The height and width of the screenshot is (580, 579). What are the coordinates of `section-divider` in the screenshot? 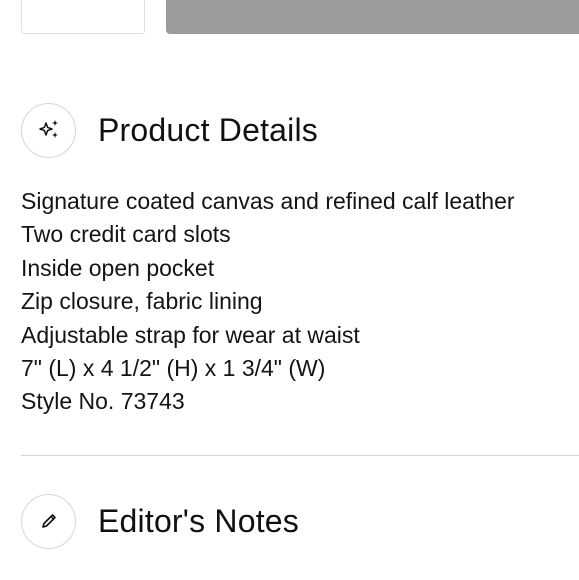 It's located at (300, 455).